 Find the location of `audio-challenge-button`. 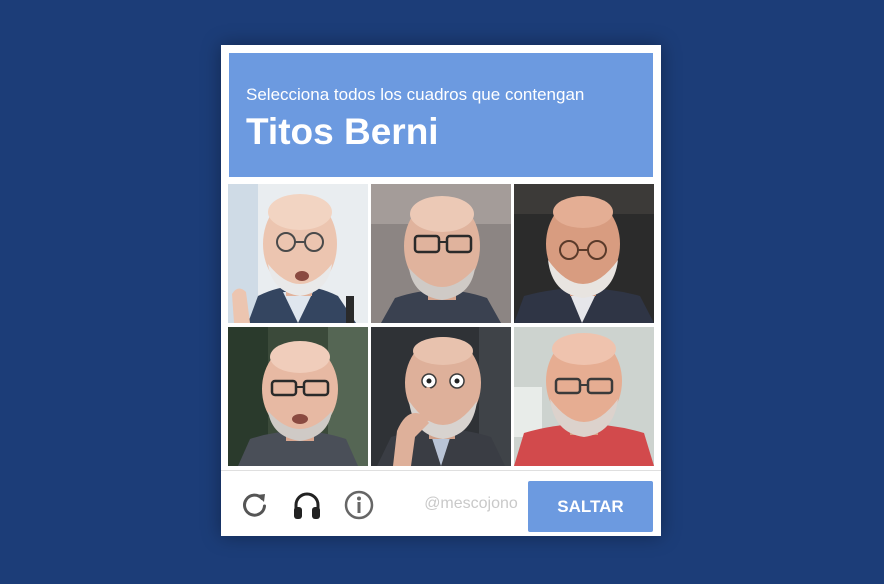

audio-challenge-button is located at coordinates (307, 505).